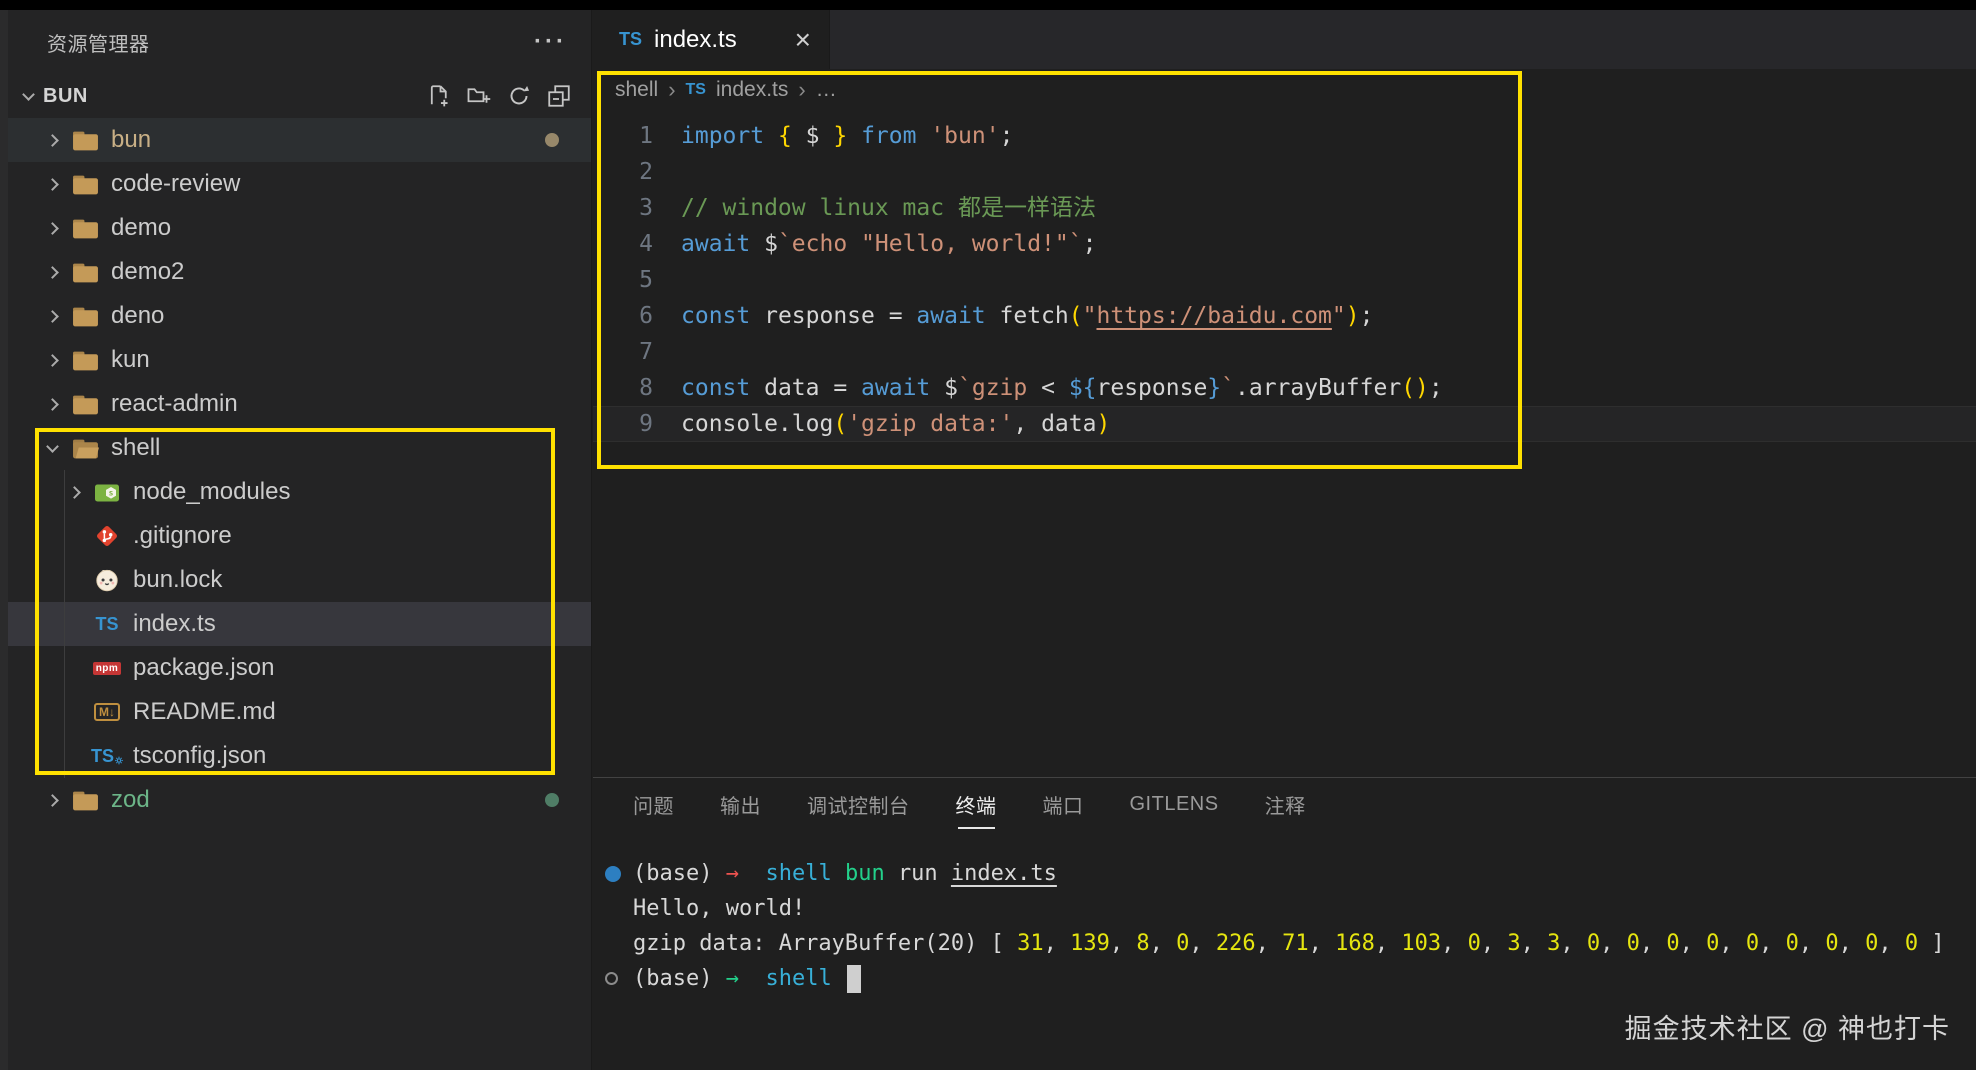 The image size is (1976, 1070). What do you see at coordinates (299, 184) in the screenshot?
I see `tree-item-code-review: code-review` at bounding box center [299, 184].